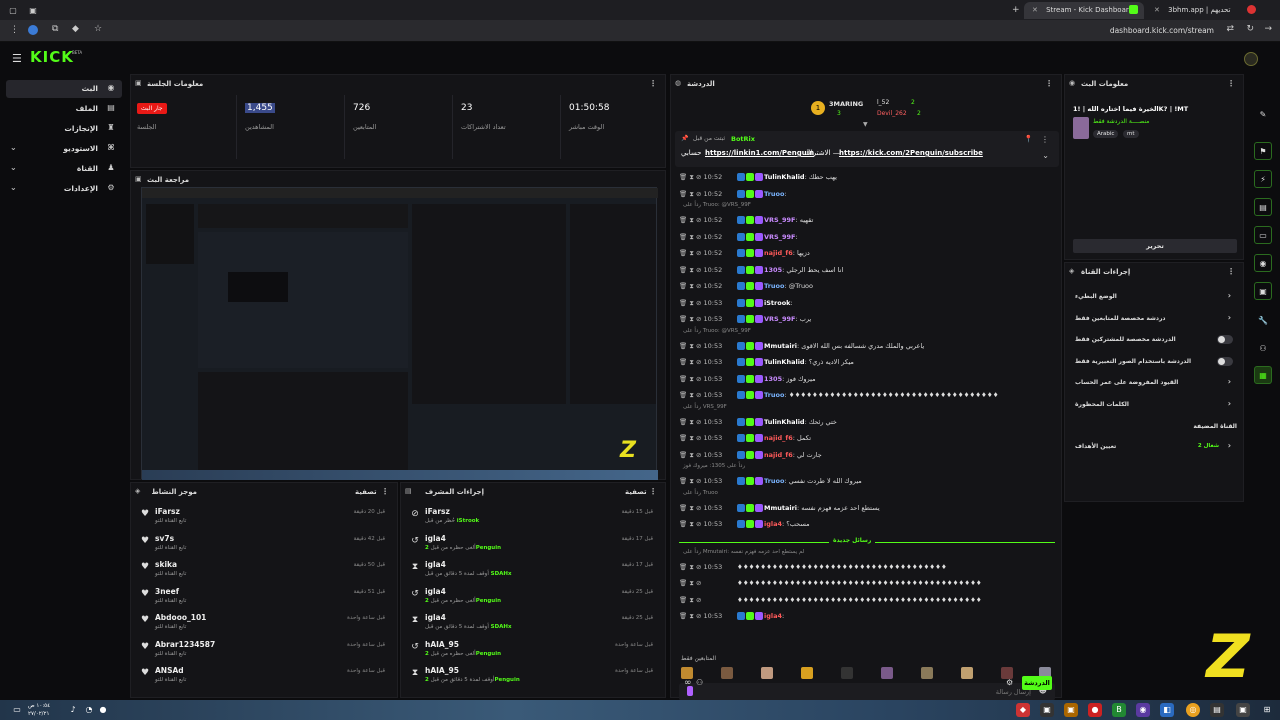  What do you see at coordinates (1154, 405) in the screenshot?
I see `channel-action-row: الكلمات المحظورة ›` at bounding box center [1154, 405].